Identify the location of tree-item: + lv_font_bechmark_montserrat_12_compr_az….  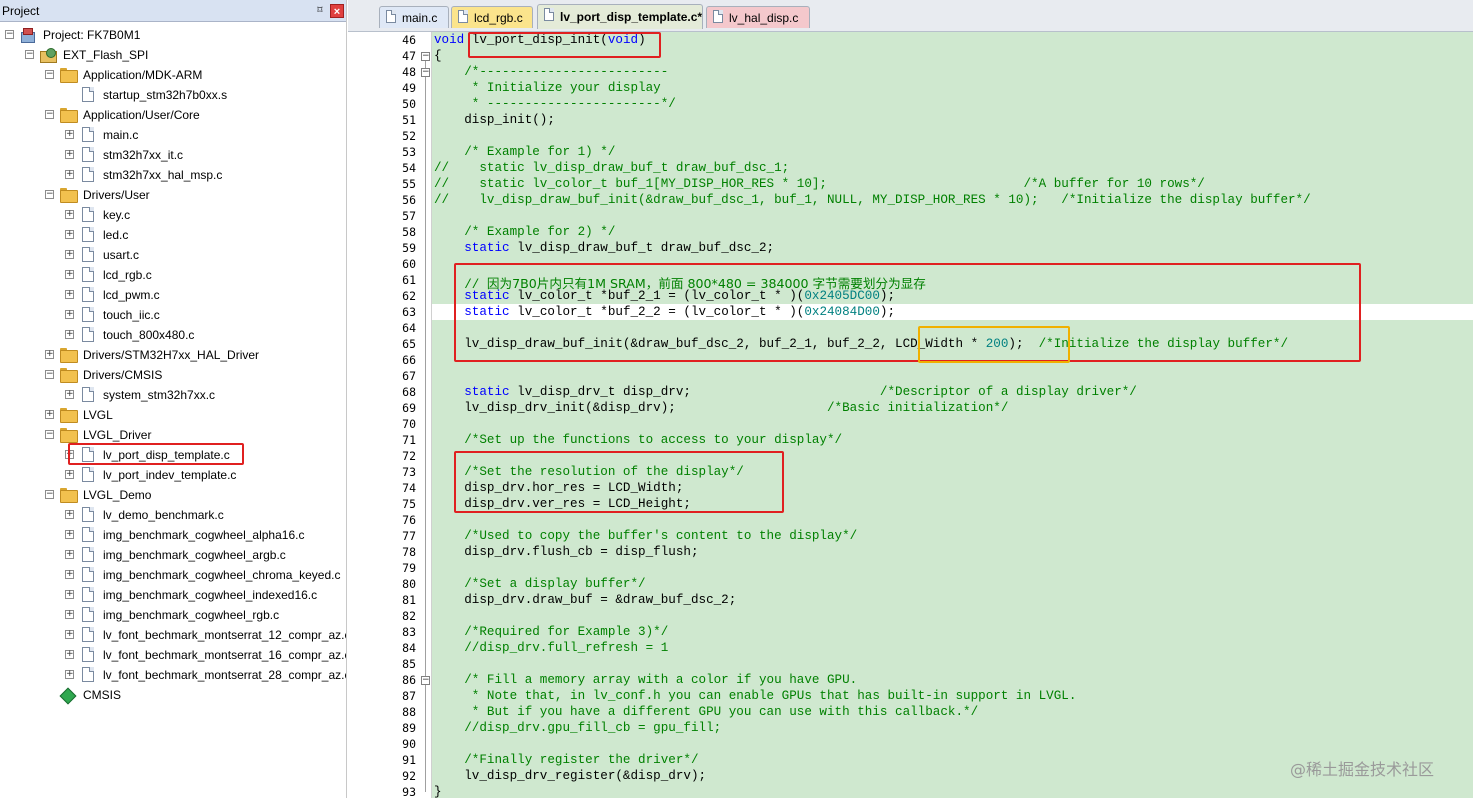
(173, 635).